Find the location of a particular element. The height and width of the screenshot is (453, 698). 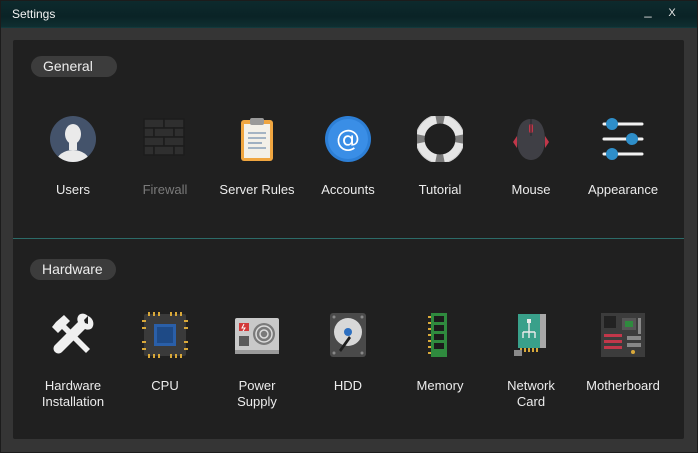

settings-item-label: Motherboard is located at coordinates (623, 385).